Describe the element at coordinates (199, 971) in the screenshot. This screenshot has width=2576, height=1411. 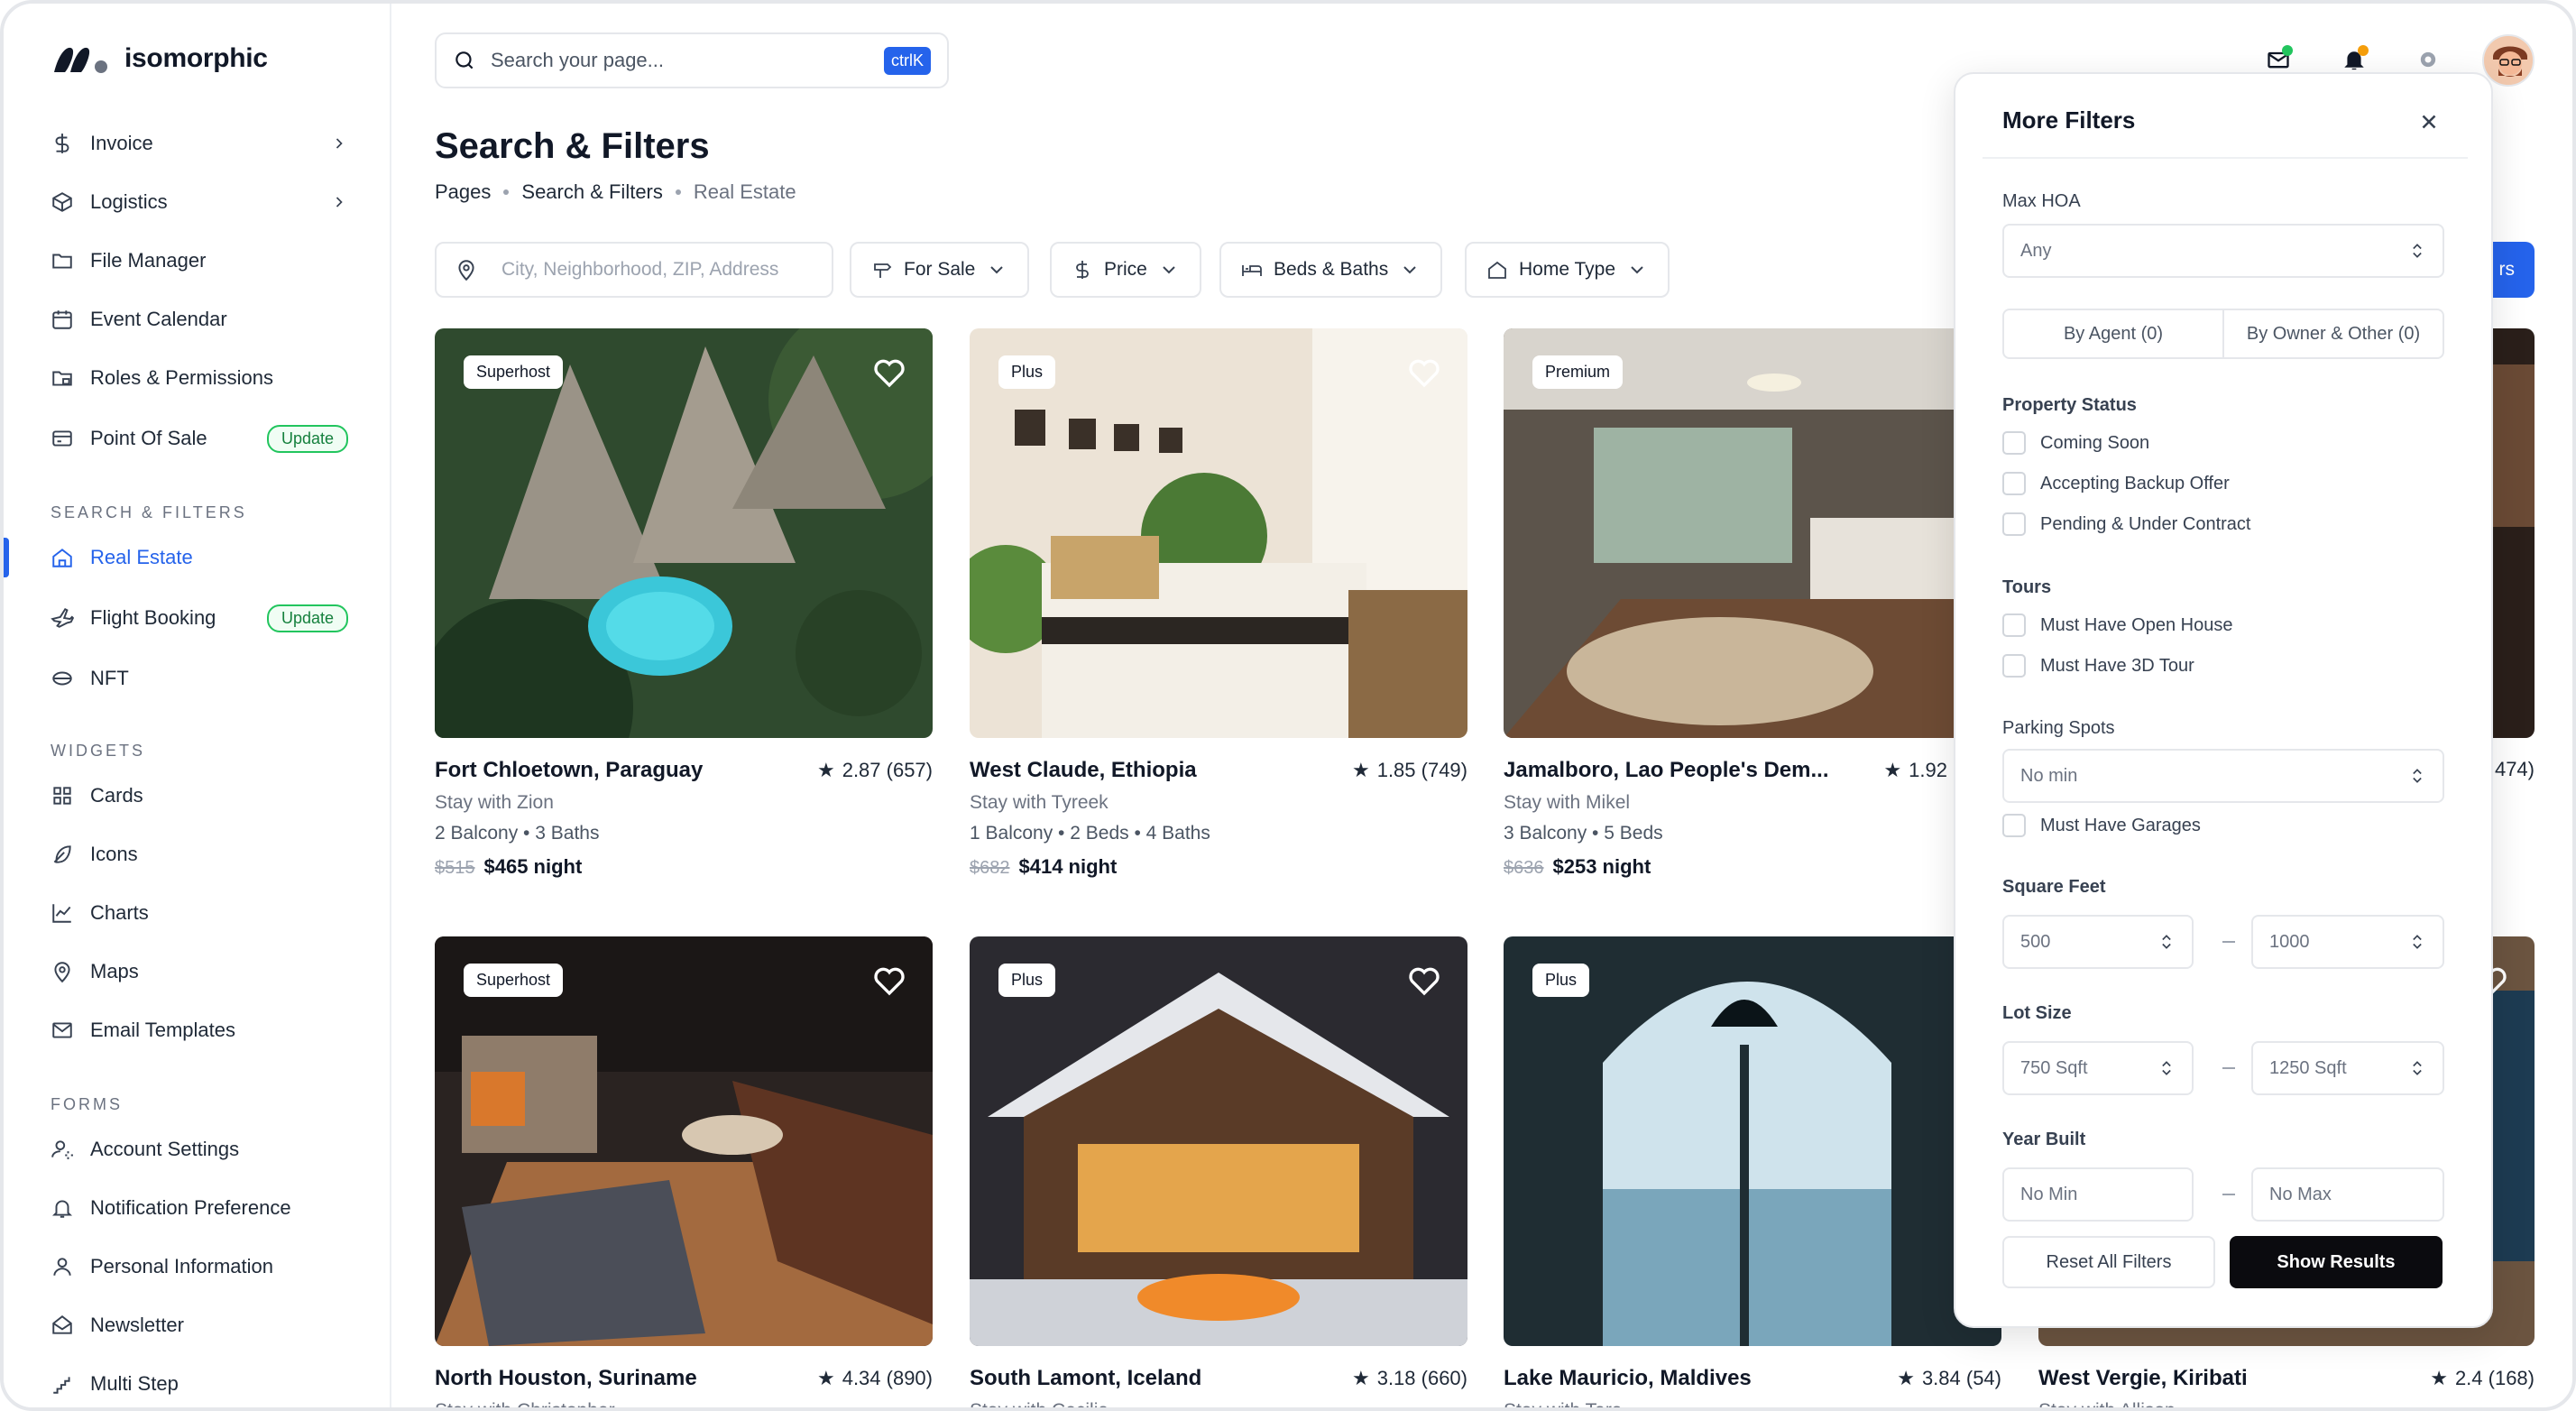
I see `sidebar-item-maps: Maps` at that location.